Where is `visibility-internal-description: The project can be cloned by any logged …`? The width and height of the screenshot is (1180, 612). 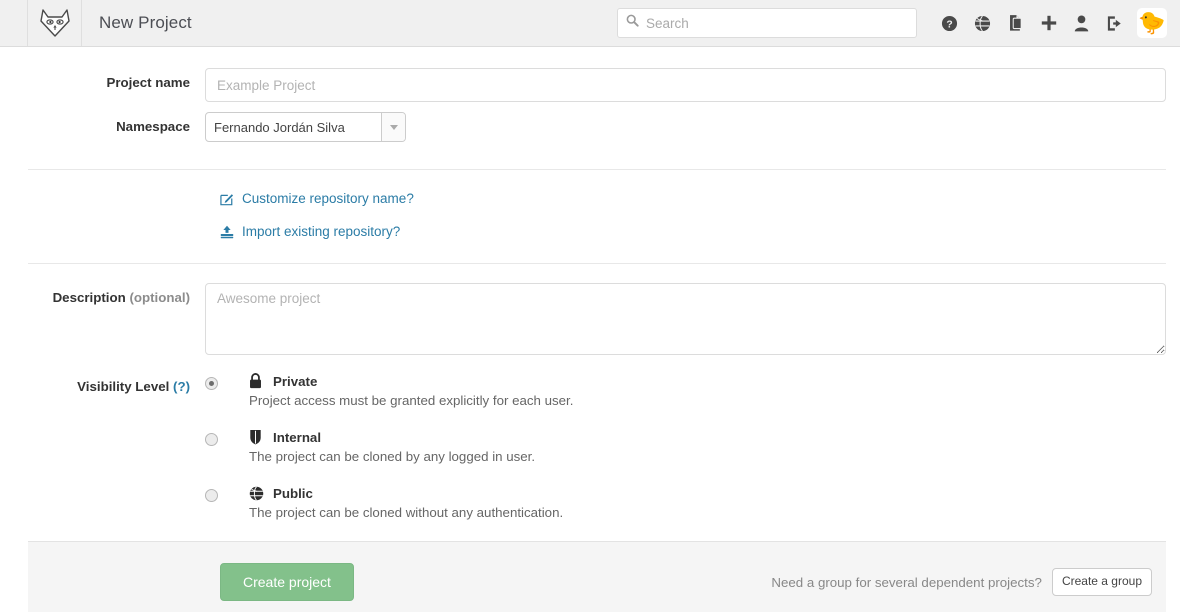
visibility-internal-description: The project can be cloned by any logged … is located at coordinates (392, 456).